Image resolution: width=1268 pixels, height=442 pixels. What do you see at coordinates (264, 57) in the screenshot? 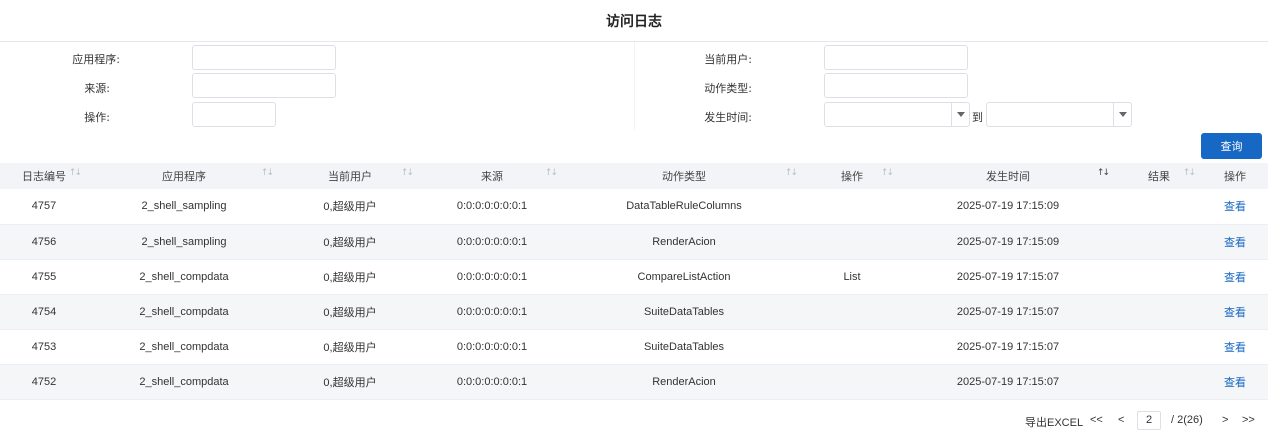
I see `app-input` at bounding box center [264, 57].